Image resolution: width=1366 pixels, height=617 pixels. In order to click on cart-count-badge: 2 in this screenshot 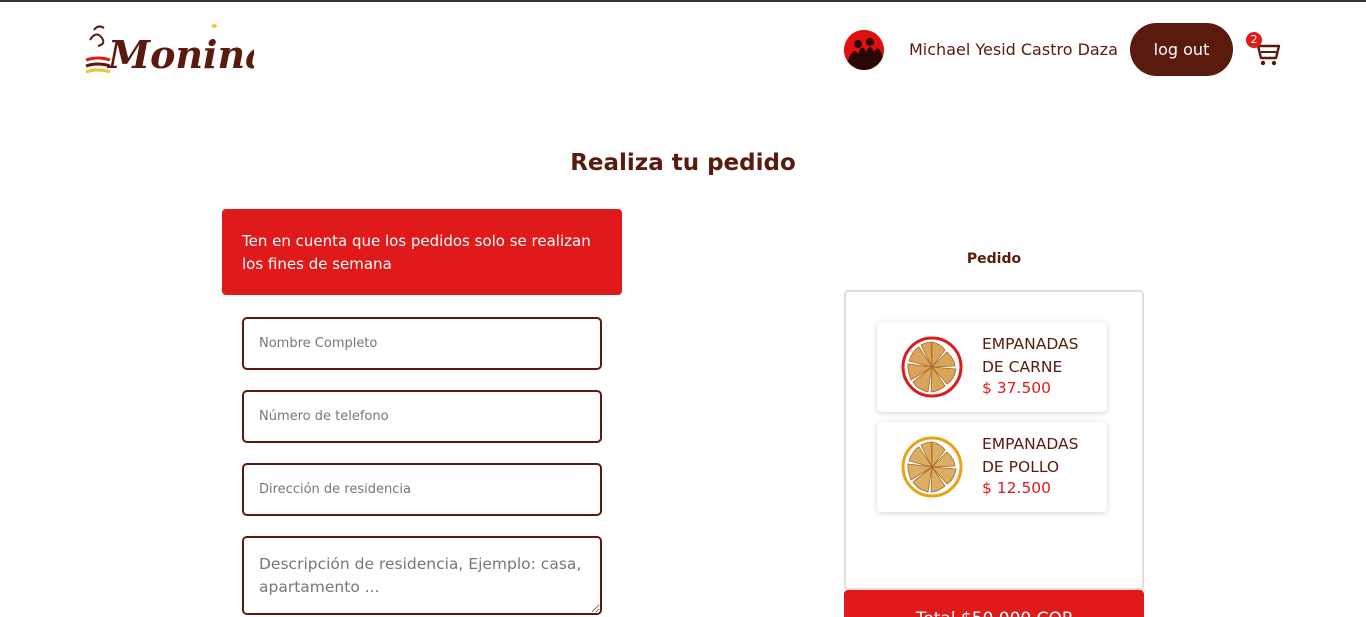, I will do `click(1254, 40)`.